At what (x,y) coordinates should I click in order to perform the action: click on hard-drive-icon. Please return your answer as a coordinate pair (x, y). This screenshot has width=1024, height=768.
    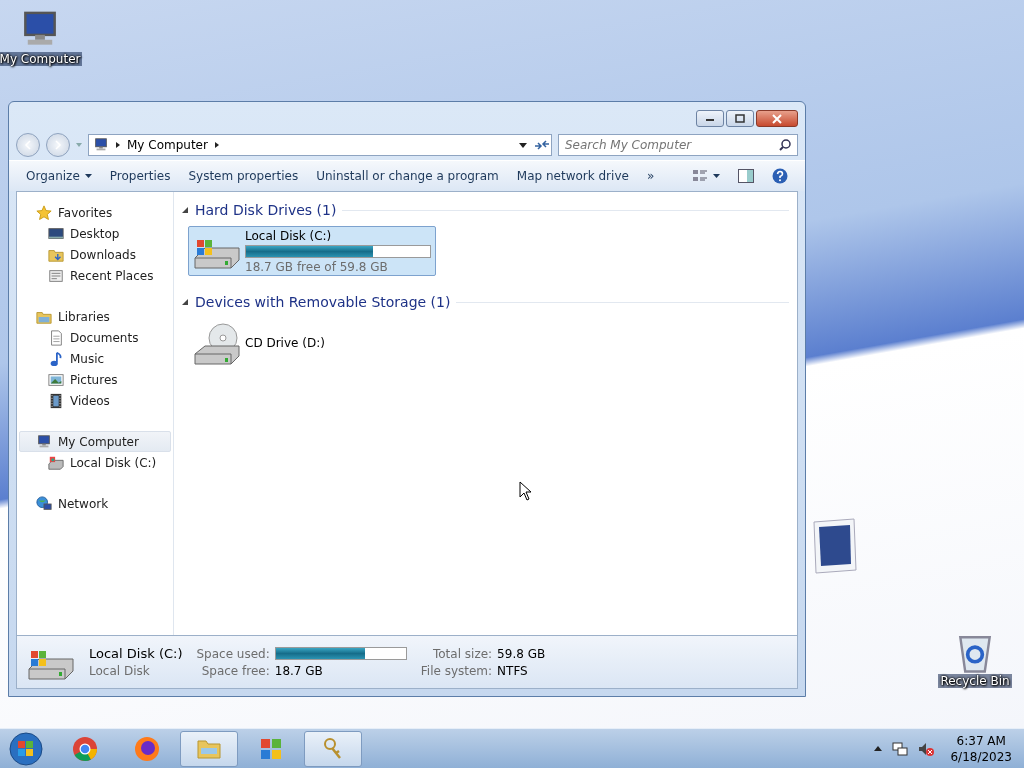
    Looking at the image, I should click on (56, 462).